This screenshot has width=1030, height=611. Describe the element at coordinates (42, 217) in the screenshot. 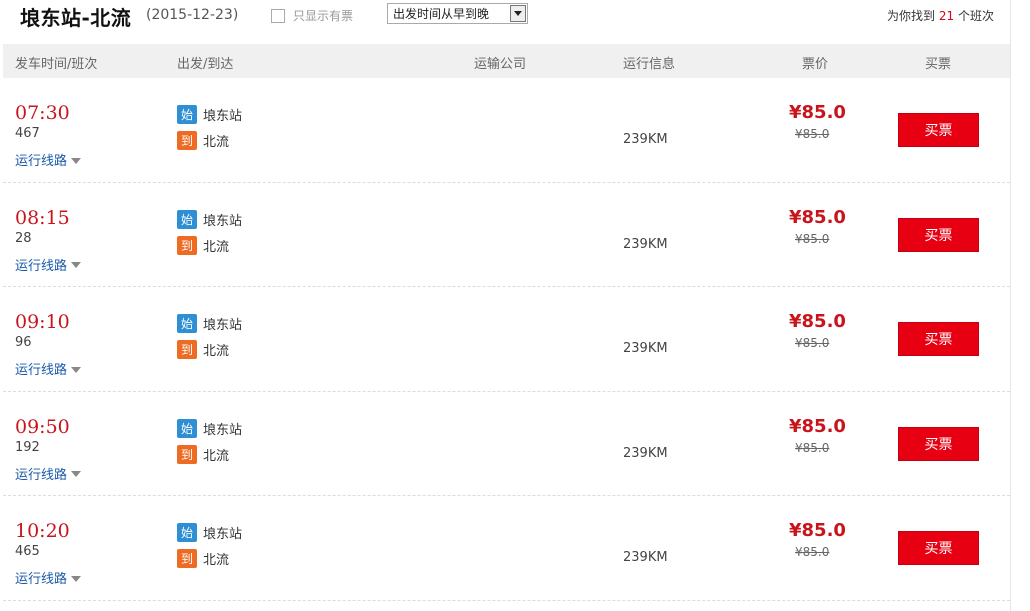

I see `departure-time: 08:15` at that location.